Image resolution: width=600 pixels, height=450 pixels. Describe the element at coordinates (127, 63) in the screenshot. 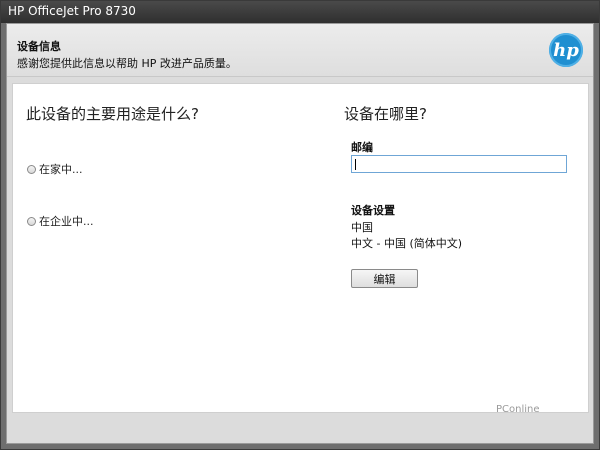

I see `header-subtitle: 感谢您提供此信息以帮助 HP 改进产品质量。` at that location.